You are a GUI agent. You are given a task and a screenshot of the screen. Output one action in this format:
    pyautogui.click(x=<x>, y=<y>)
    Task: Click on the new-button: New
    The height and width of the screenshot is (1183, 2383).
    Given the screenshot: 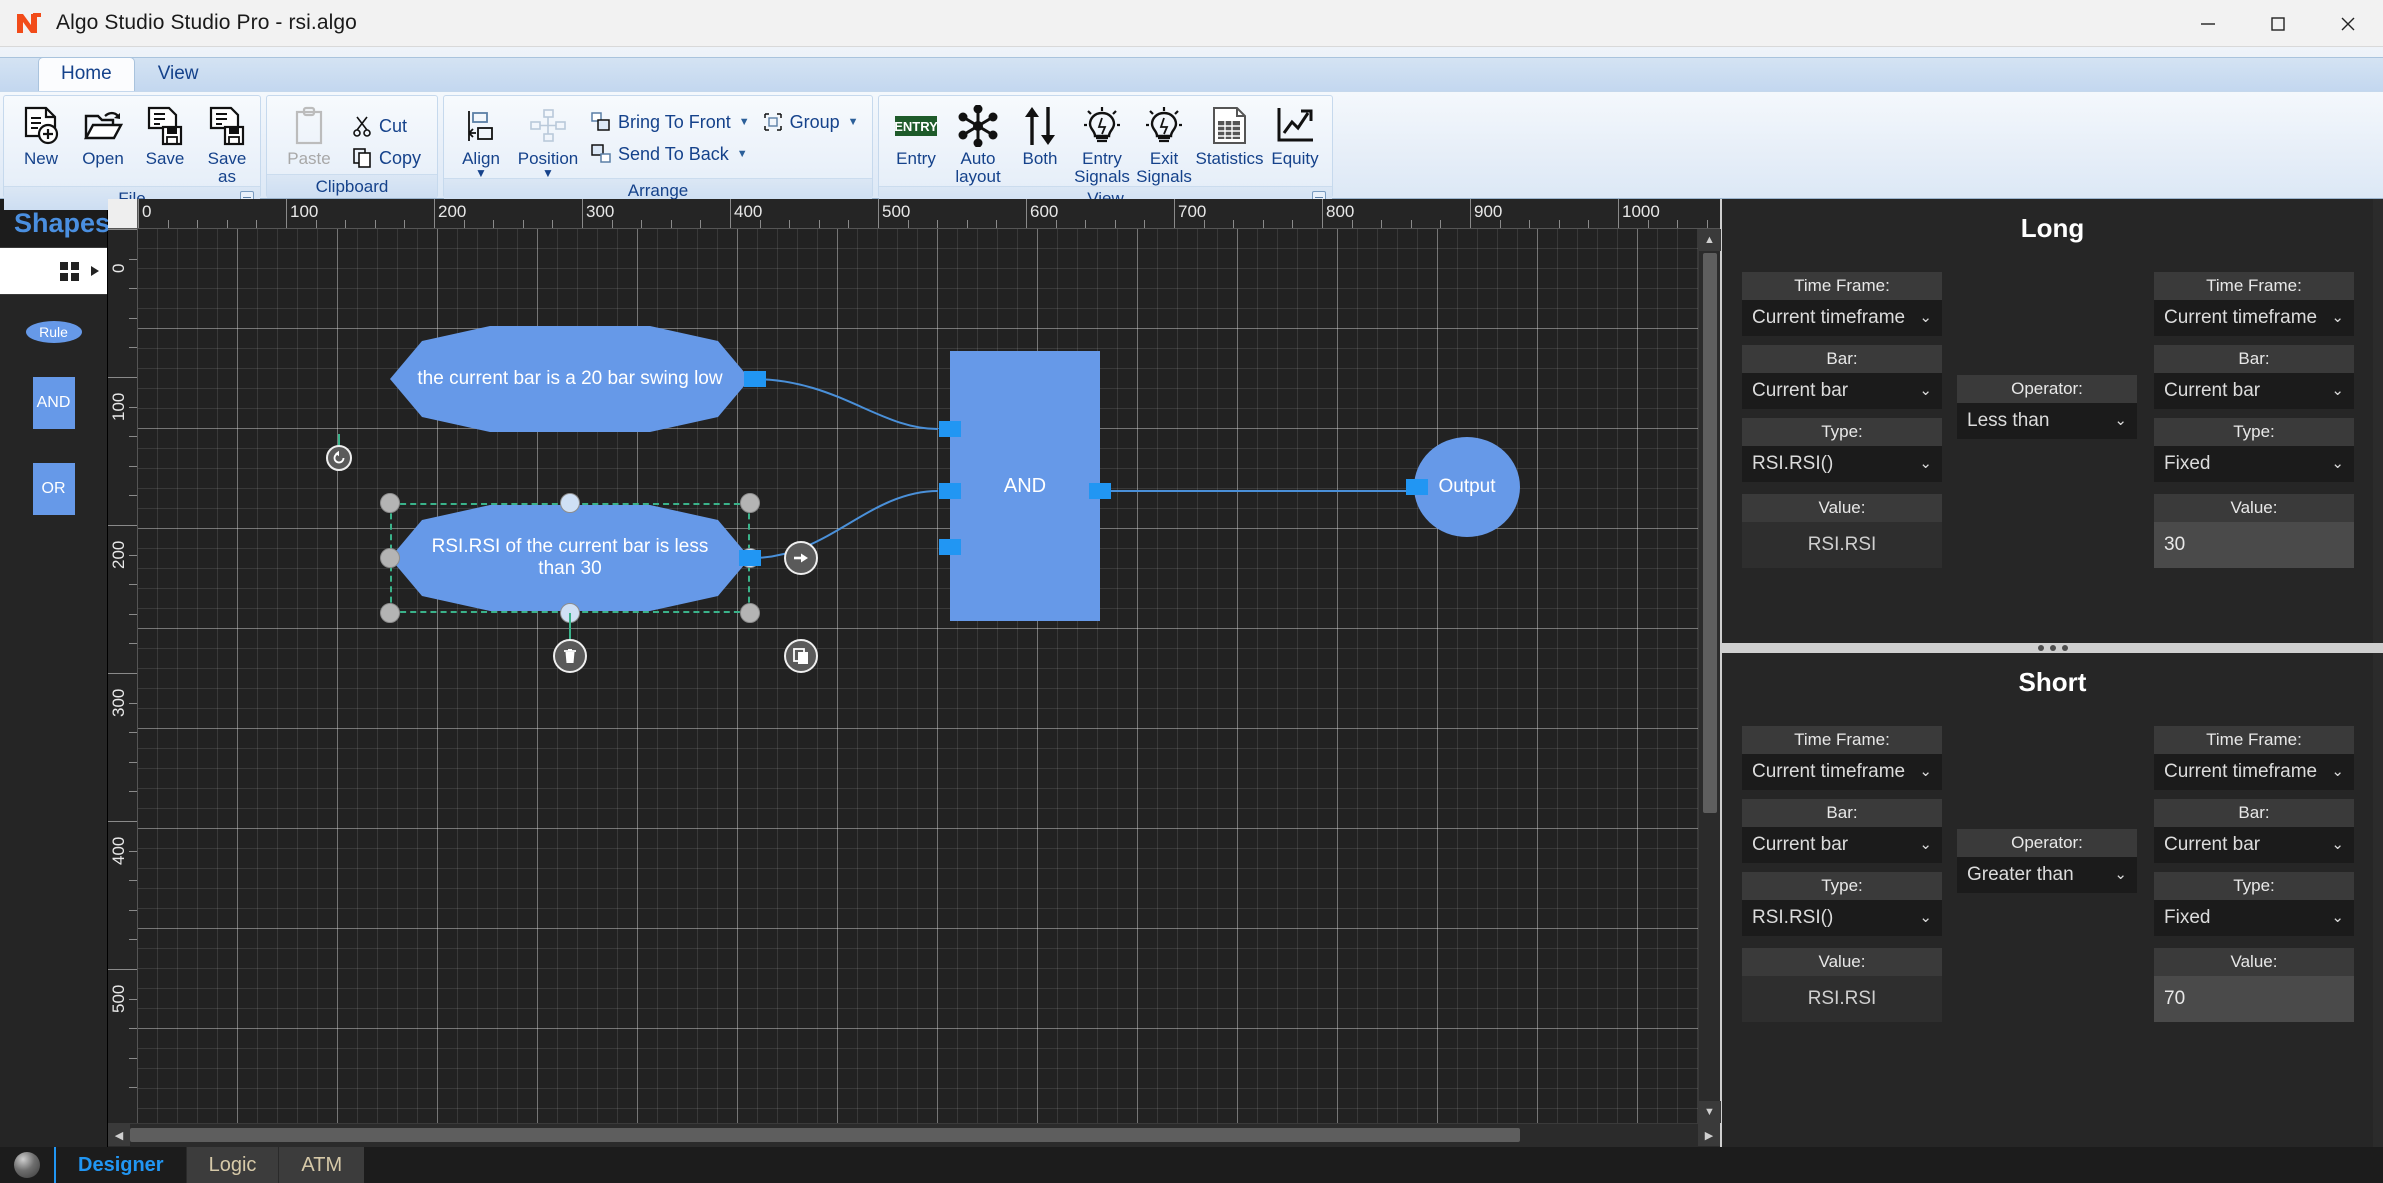 What is the action you would take?
    pyautogui.click(x=41, y=134)
    